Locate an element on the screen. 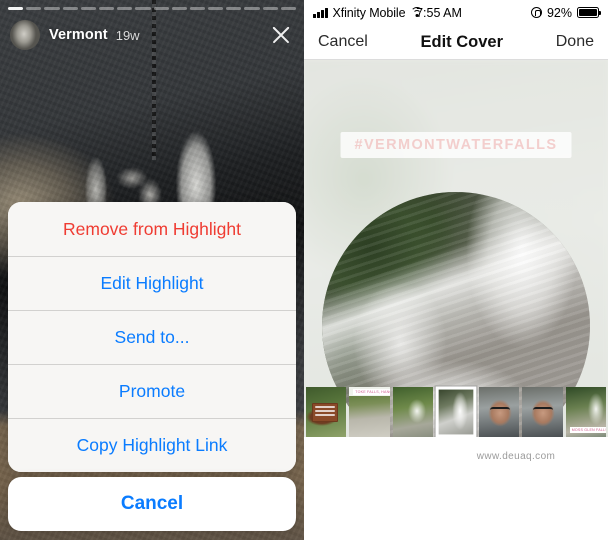 The height and width of the screenshot is (540, 608). story-username: Vermont is located at coordinates (78, 35).